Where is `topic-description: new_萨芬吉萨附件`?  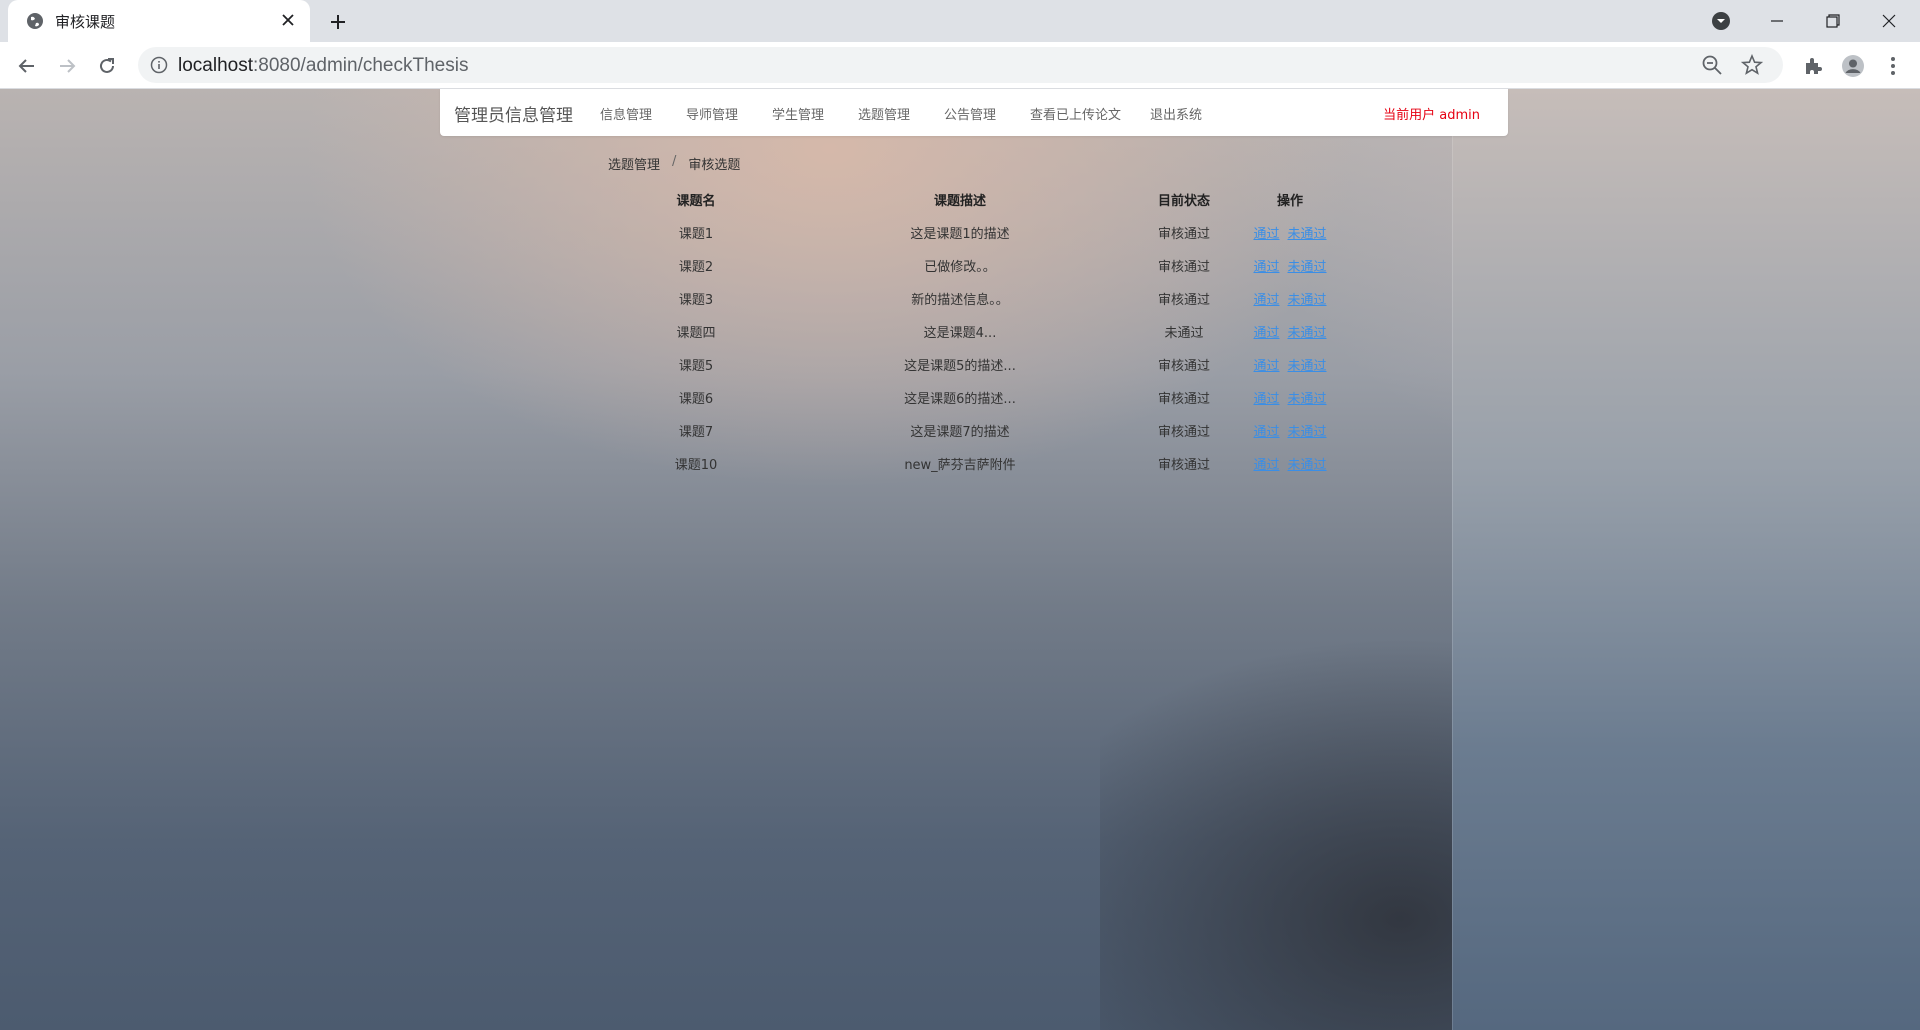 topic-description: new_萨芬吉萨附件 is located at coordinates (960, 465).